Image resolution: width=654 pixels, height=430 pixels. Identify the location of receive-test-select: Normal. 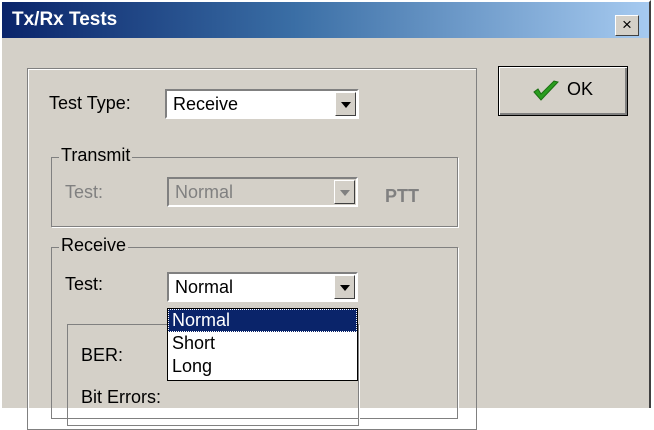
(262, 287).